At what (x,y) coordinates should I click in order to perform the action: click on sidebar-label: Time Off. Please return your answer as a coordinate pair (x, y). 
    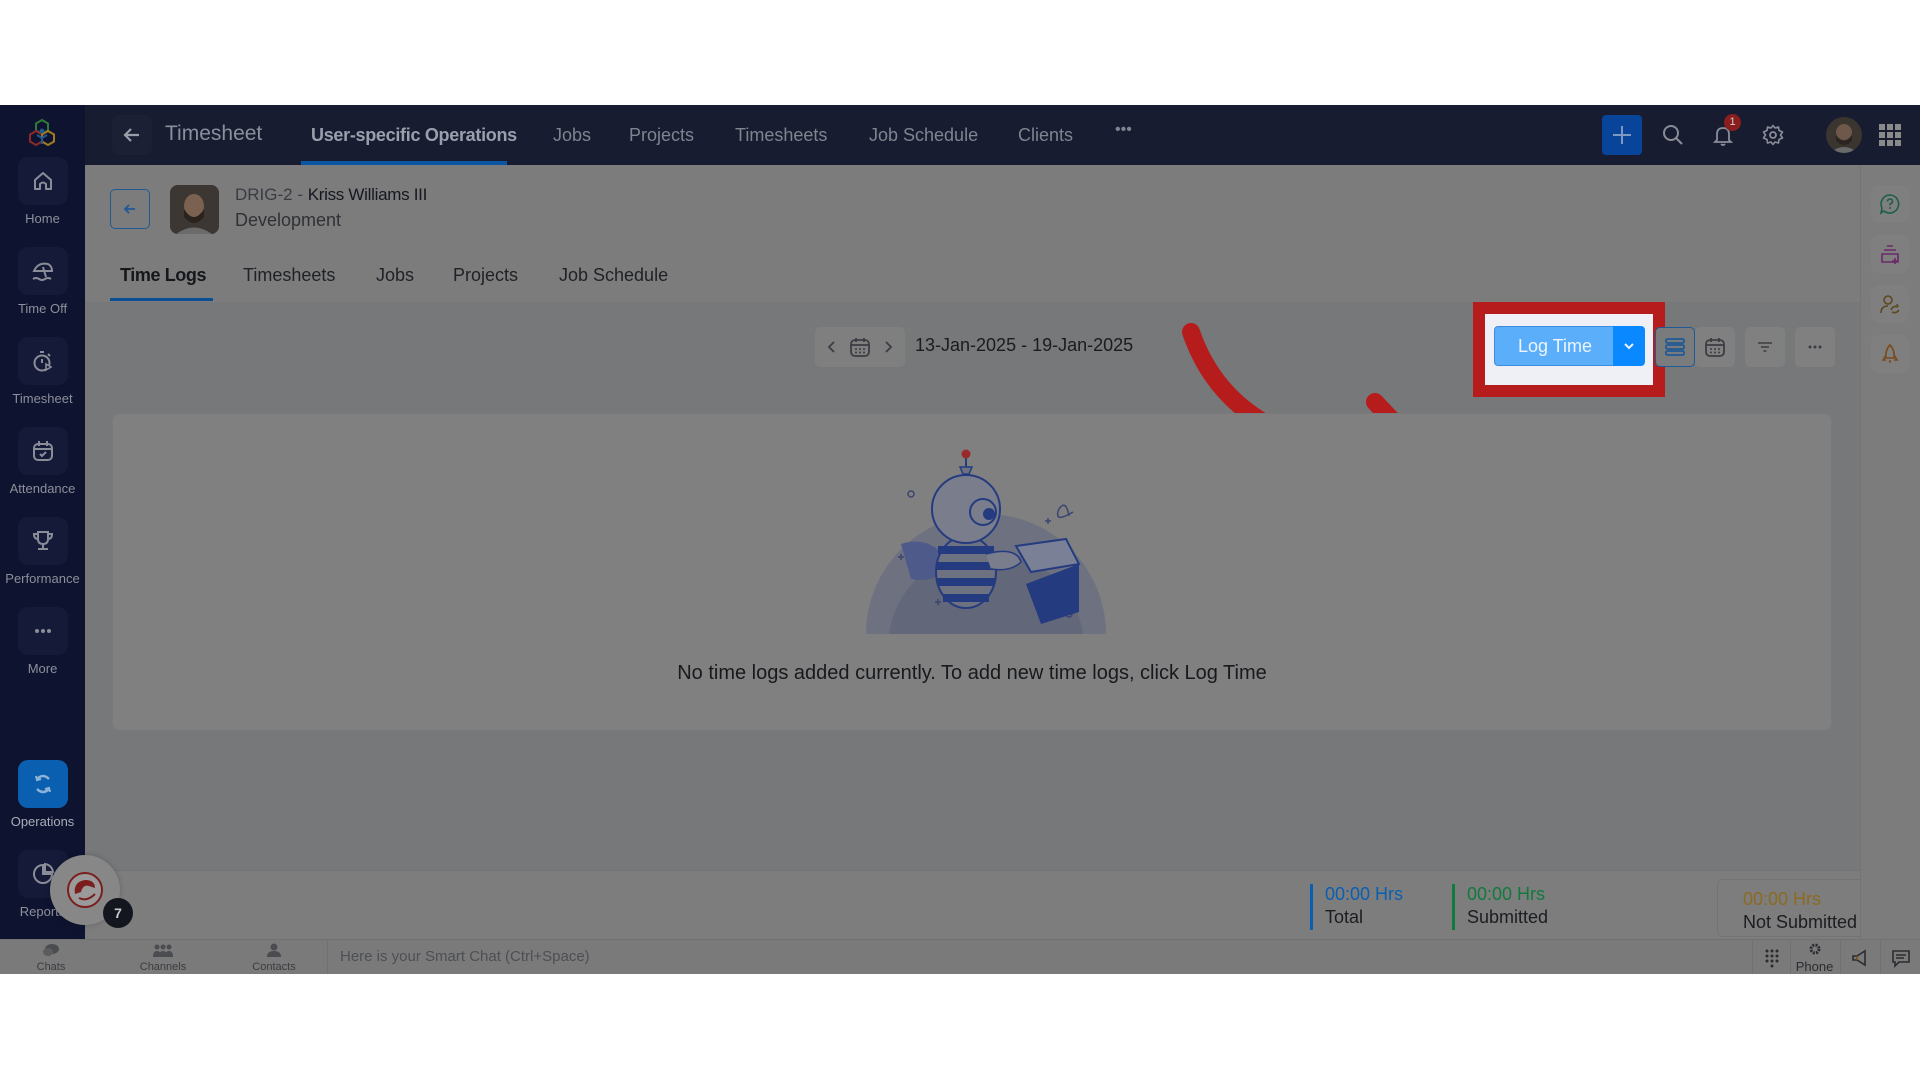
    Looking at the image, I should click on (42, 308).